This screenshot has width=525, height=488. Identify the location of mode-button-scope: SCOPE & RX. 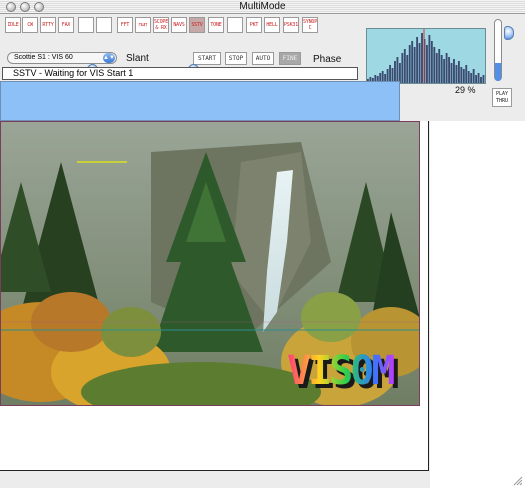
(161, 25).